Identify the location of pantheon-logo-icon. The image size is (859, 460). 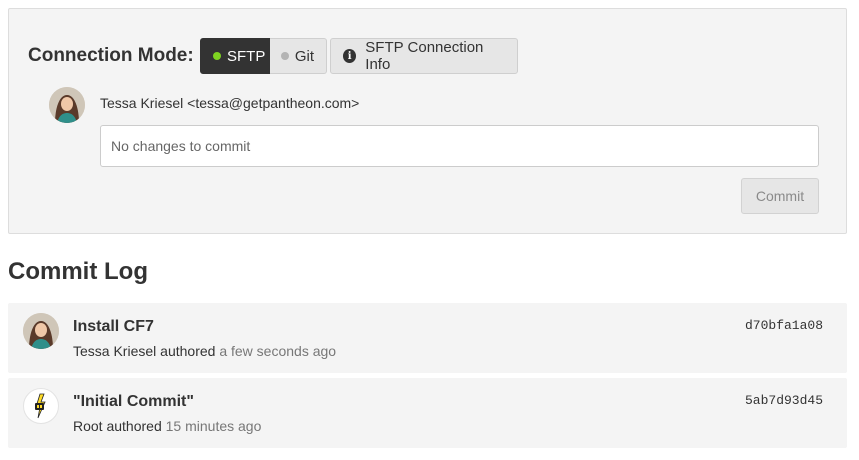
(41, 406).